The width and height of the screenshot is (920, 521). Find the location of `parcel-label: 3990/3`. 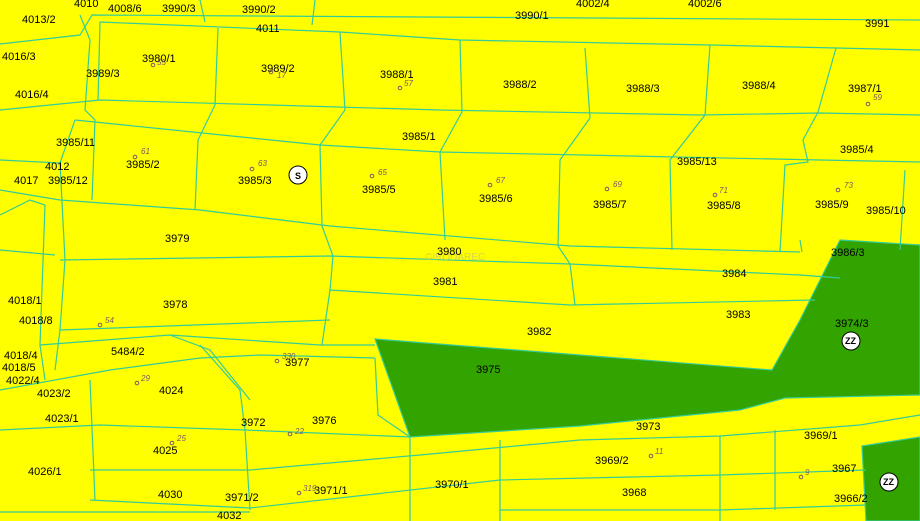

parcel-label: 3990/3 is located at coordinates (179, 9).